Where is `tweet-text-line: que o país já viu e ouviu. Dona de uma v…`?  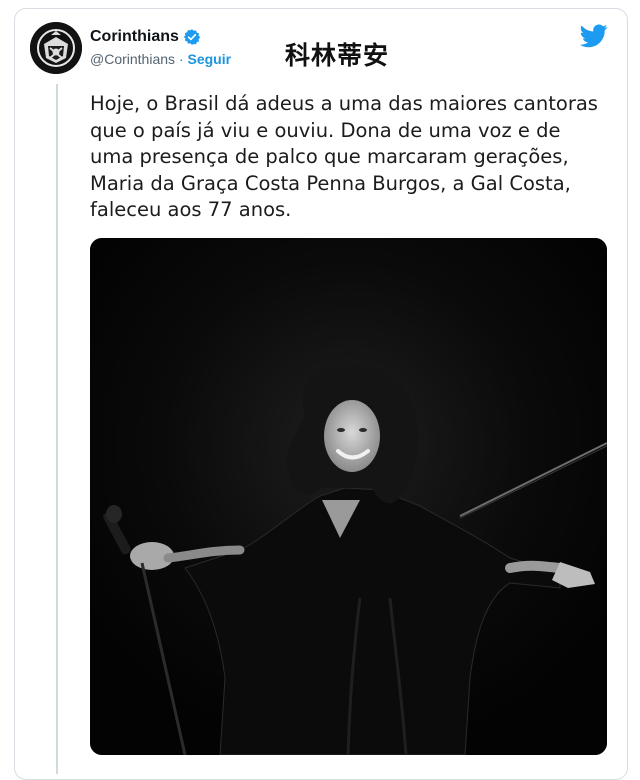 tweet-text-line: que o país já viu e ouviu. Dona de uma v… is located at coordinates (325, 130).